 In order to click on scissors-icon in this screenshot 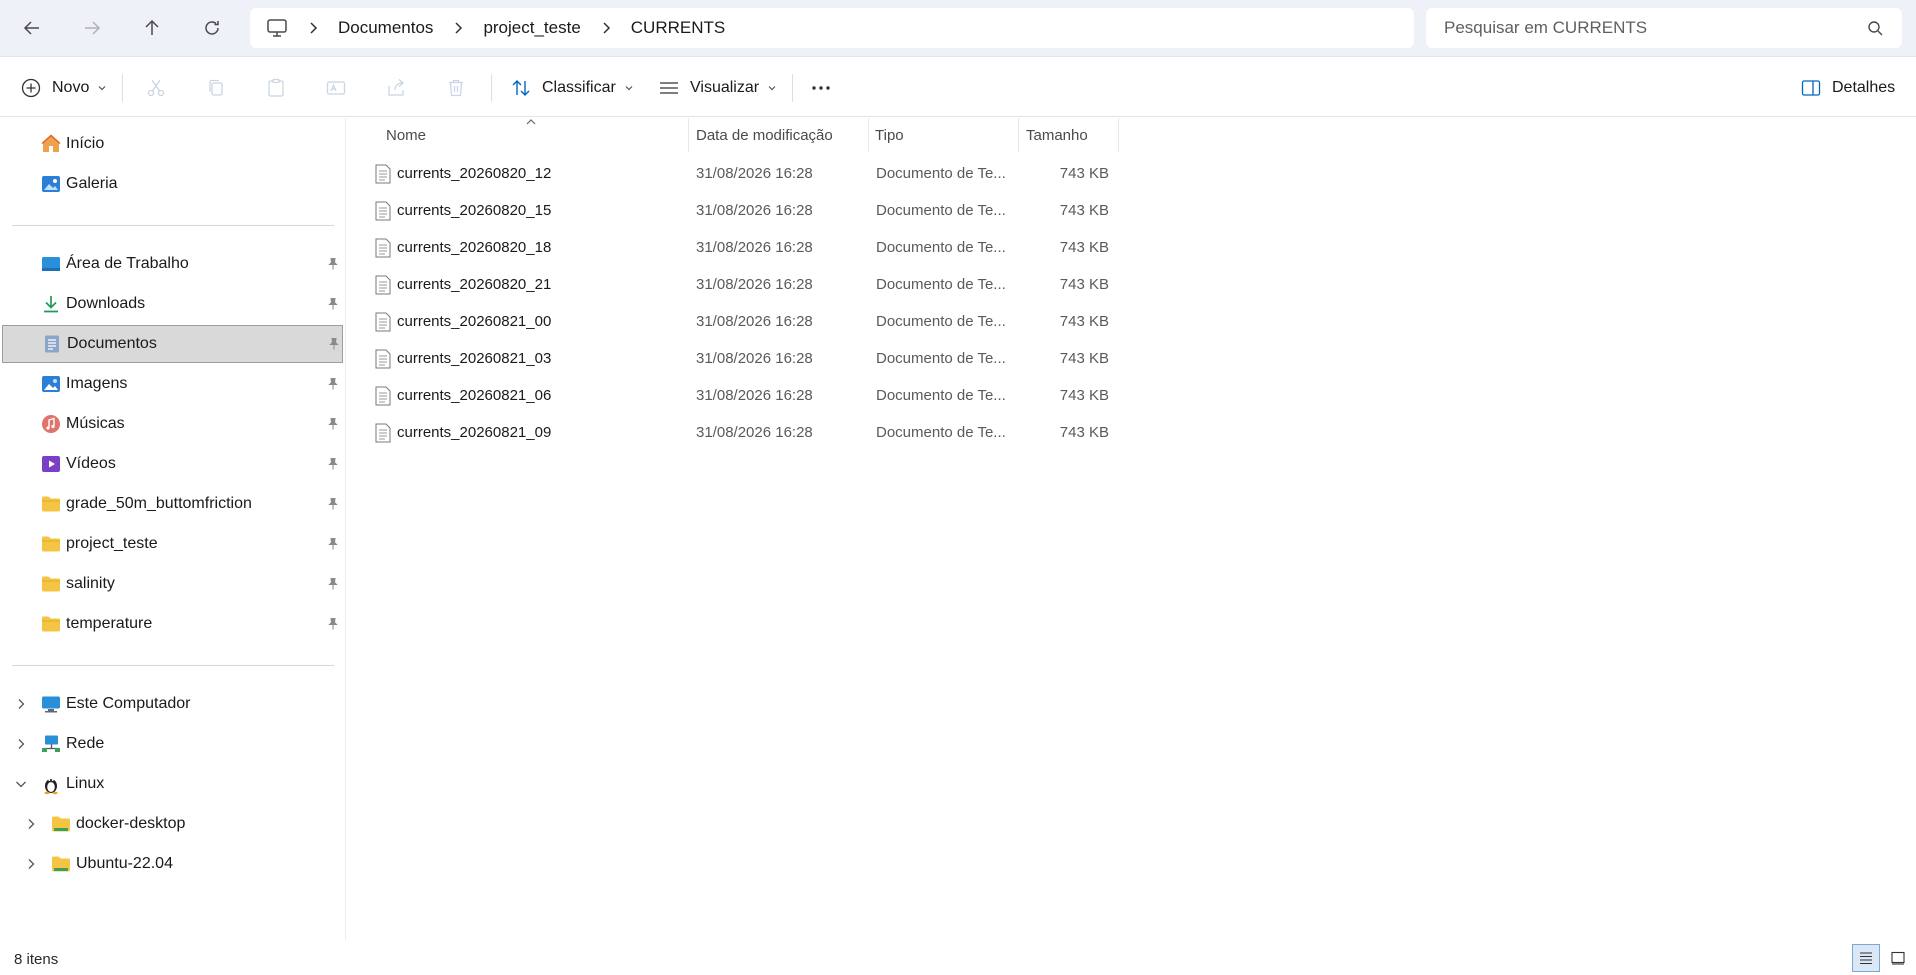, I will do `click(156, 88)`.